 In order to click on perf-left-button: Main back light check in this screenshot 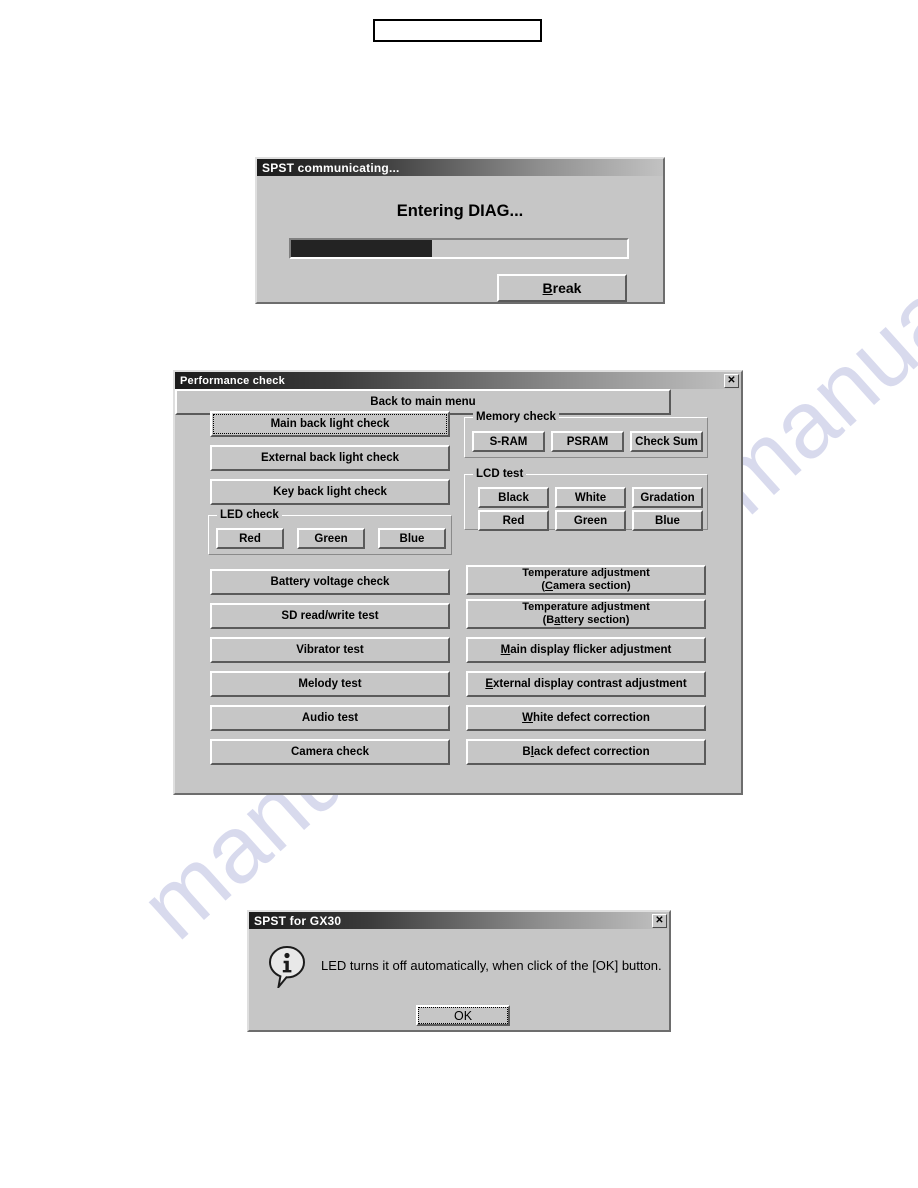, I will do `click(330, 424)`.